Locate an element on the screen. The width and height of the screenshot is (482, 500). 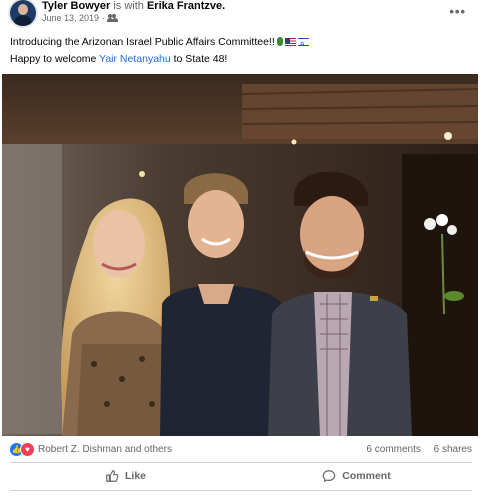
author-avatar is located at coordinates (23, 13).